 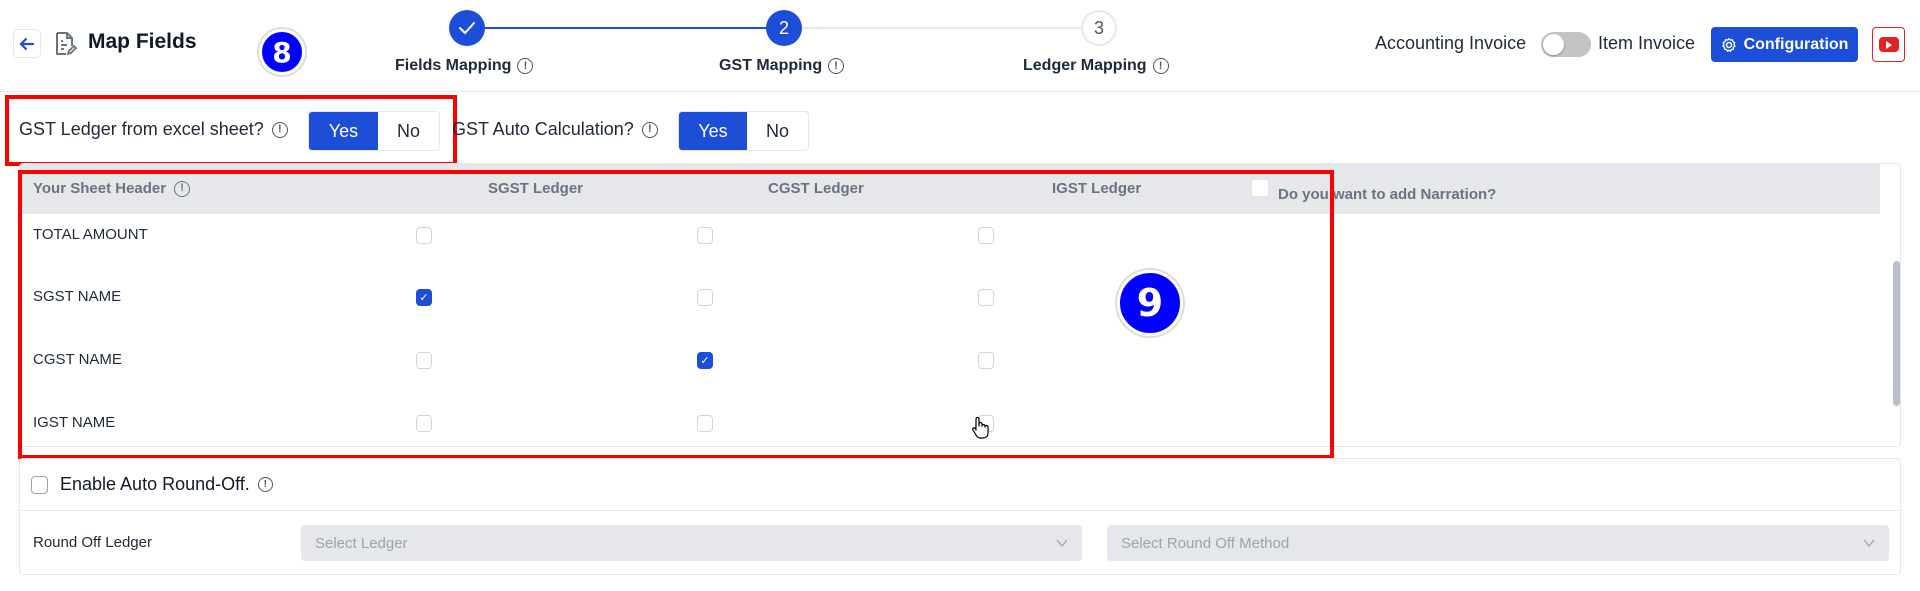 What do you see at coordinates (408, 131) in the screenshot?
I see `gst-ledger-excel-no-button: No` at bounding box center [408, 131].